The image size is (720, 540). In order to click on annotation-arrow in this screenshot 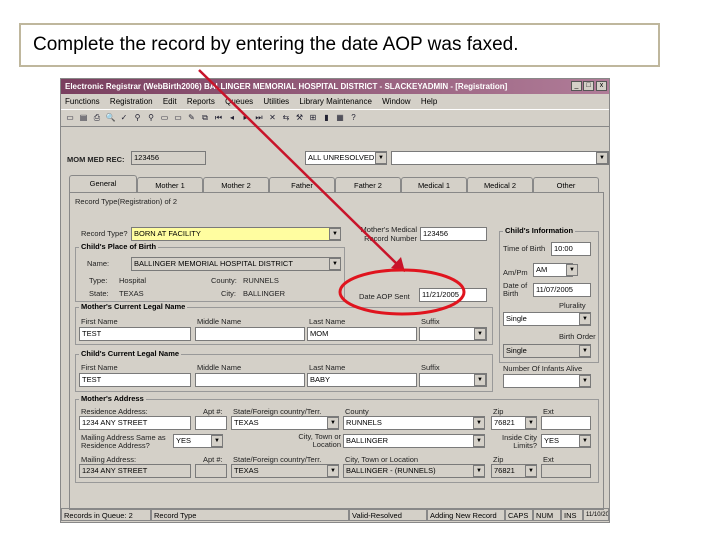, I will do `click(299, 168)`.